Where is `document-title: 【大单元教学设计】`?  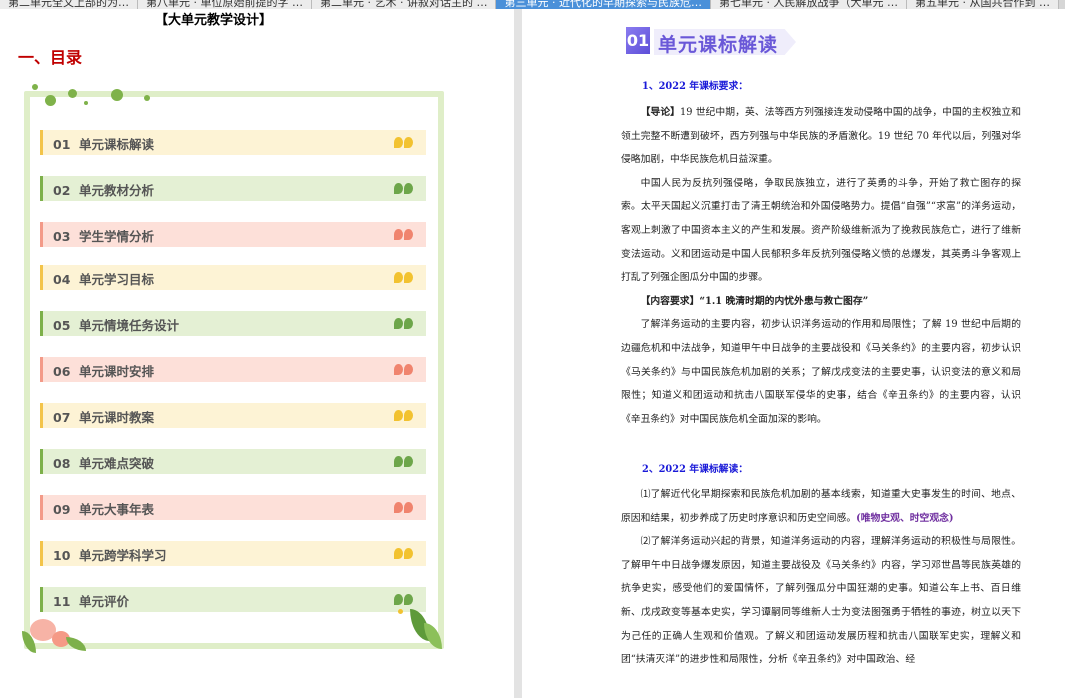
document-title: 【大单元教学设计】 is located at coordinates (214, 20).